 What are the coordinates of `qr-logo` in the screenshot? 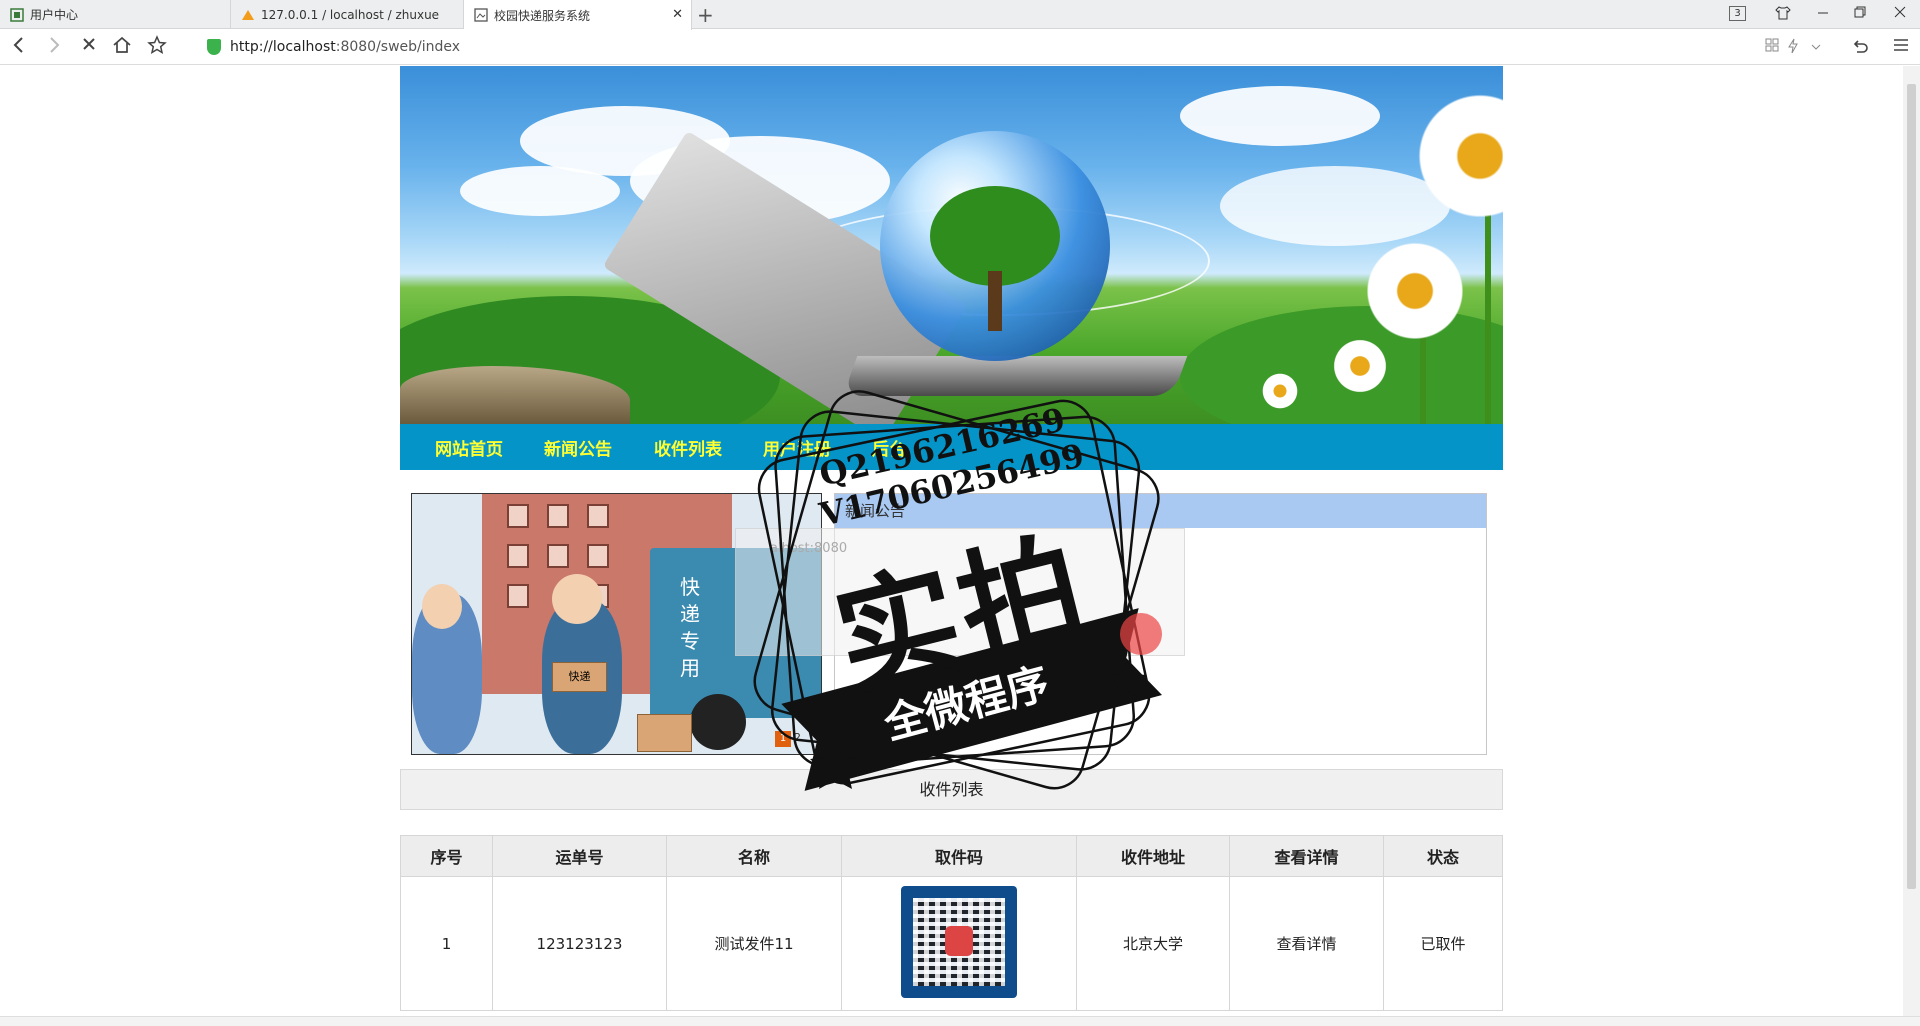 It's located at (959, 940).